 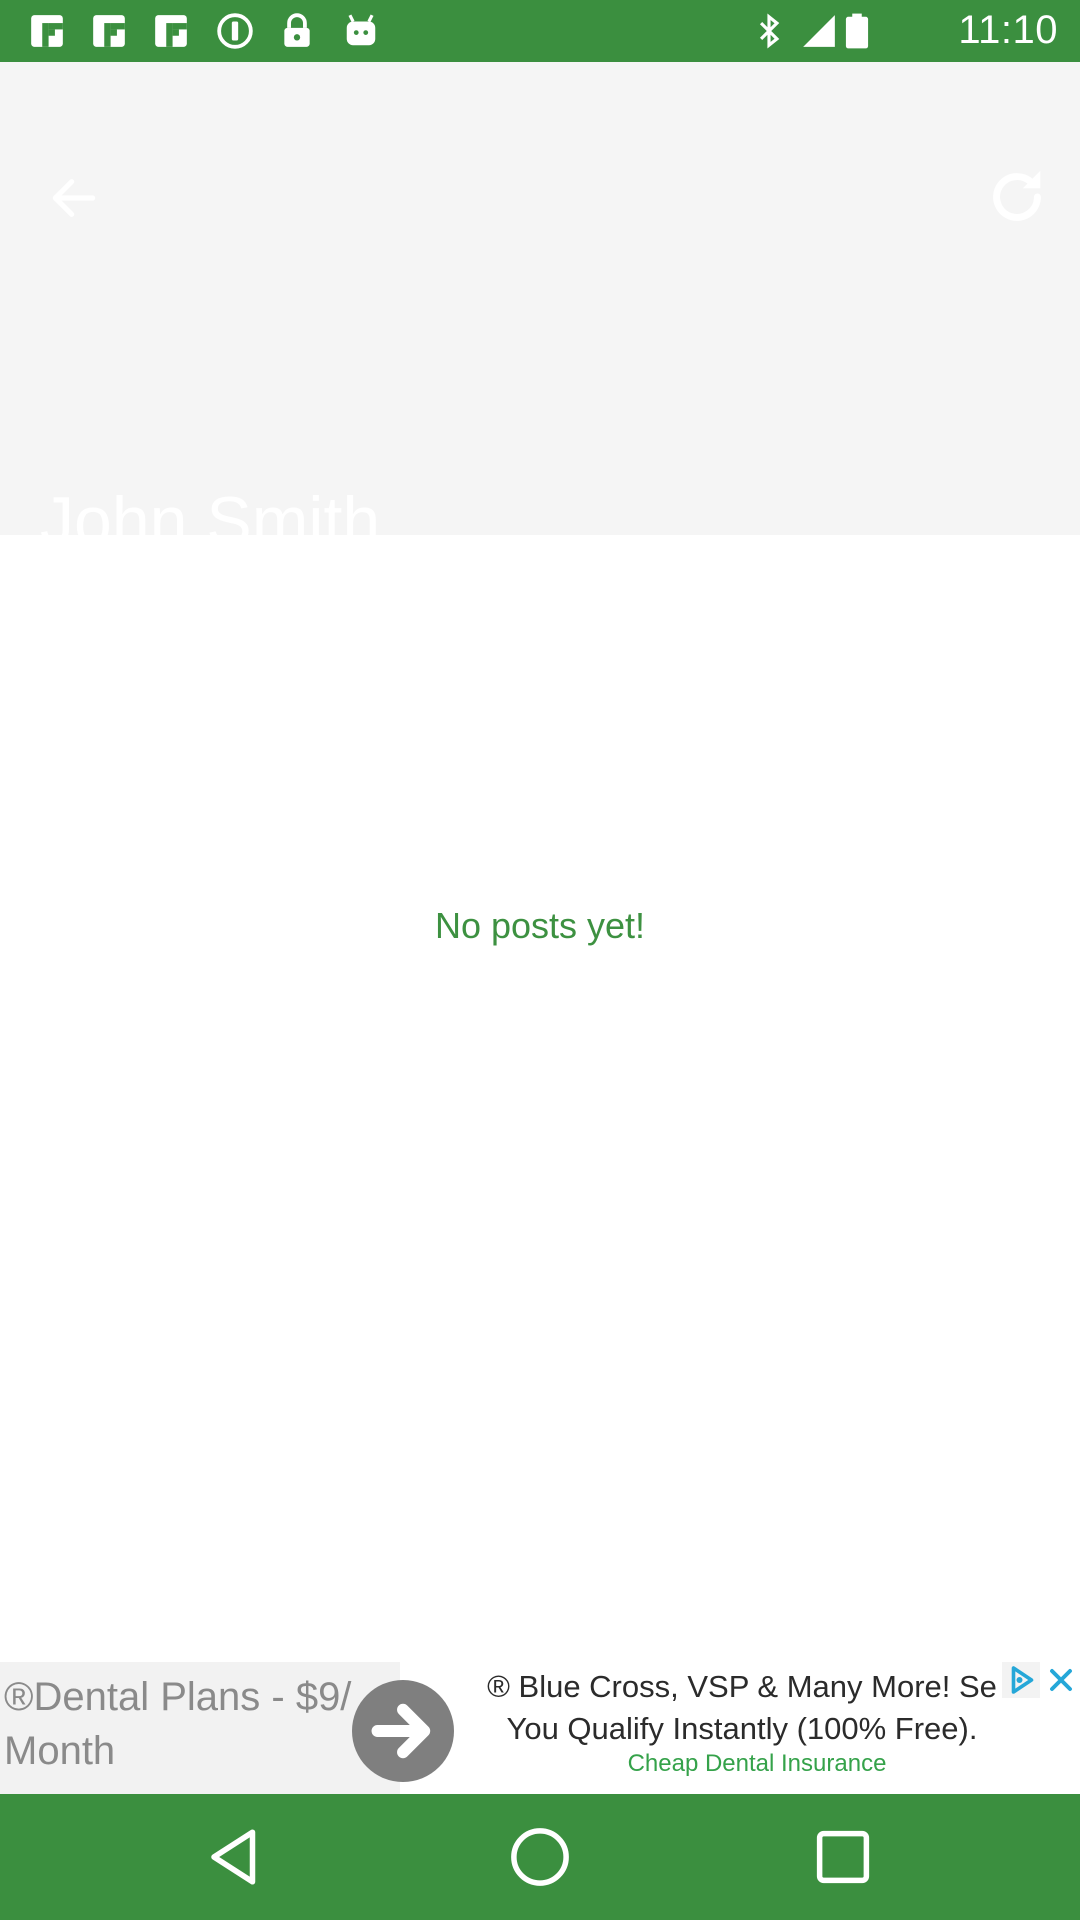 I want to click on nav-recents-icon, so click(x=843, y=1857).